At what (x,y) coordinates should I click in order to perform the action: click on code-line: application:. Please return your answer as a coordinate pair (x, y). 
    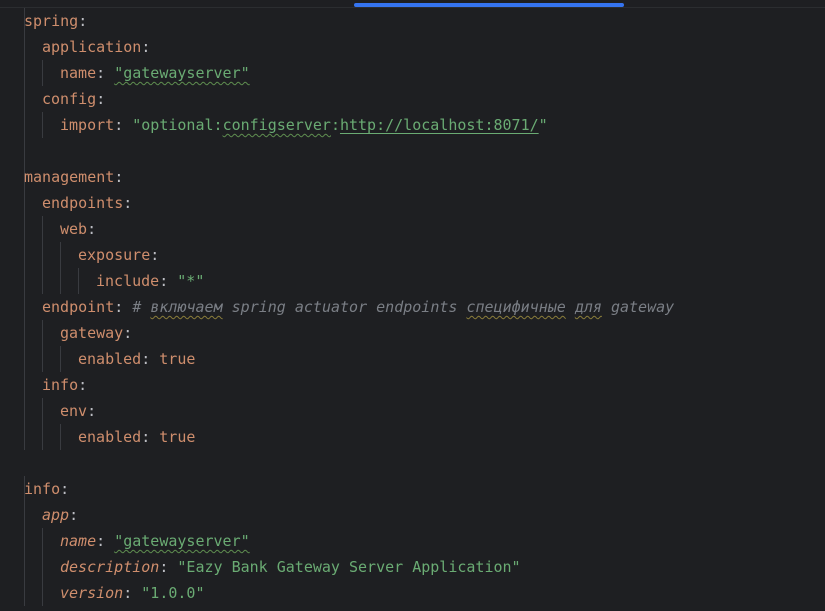
    Looking at the image, I should click on (412, 47).